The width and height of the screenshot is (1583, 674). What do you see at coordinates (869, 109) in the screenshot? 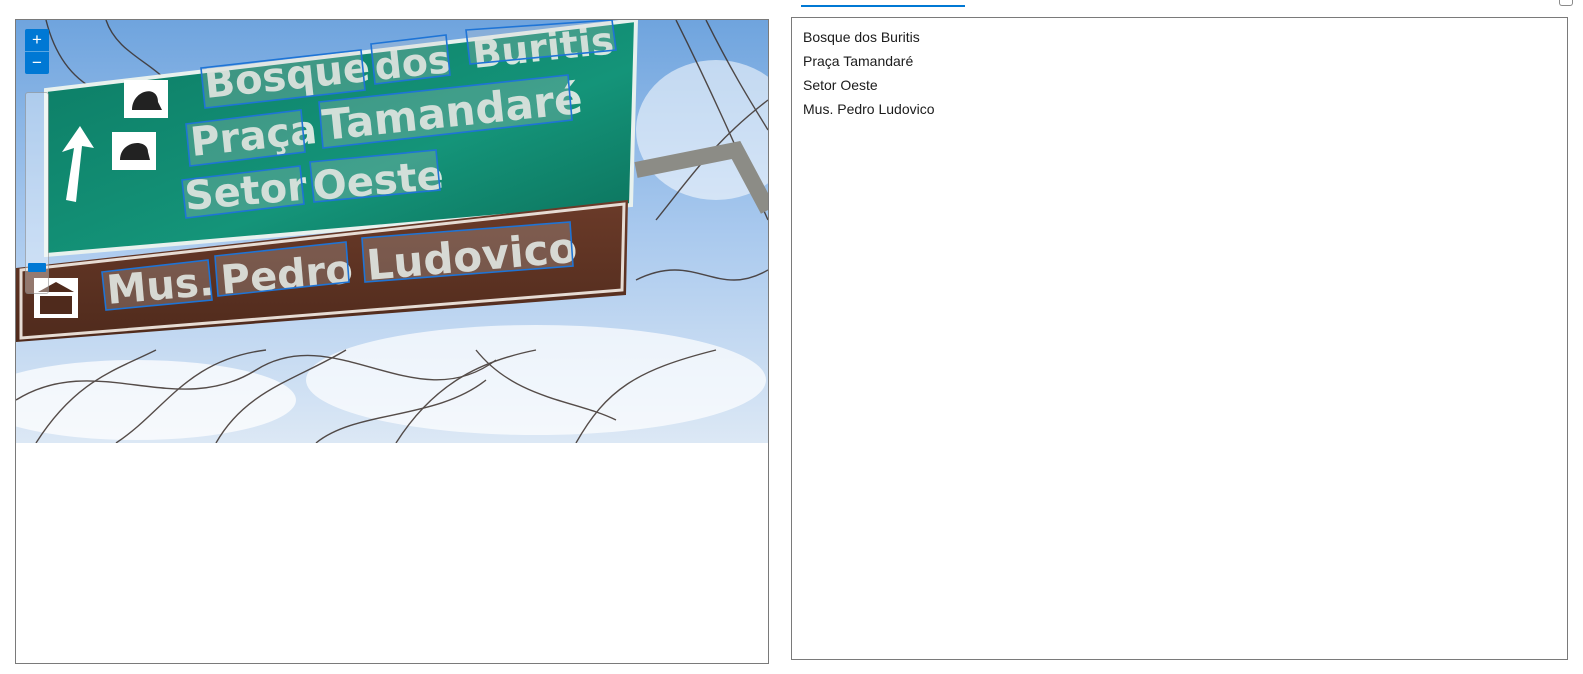
I see `result-line: Mus. Pedro Ludovico` at bounding box center [869, 109].